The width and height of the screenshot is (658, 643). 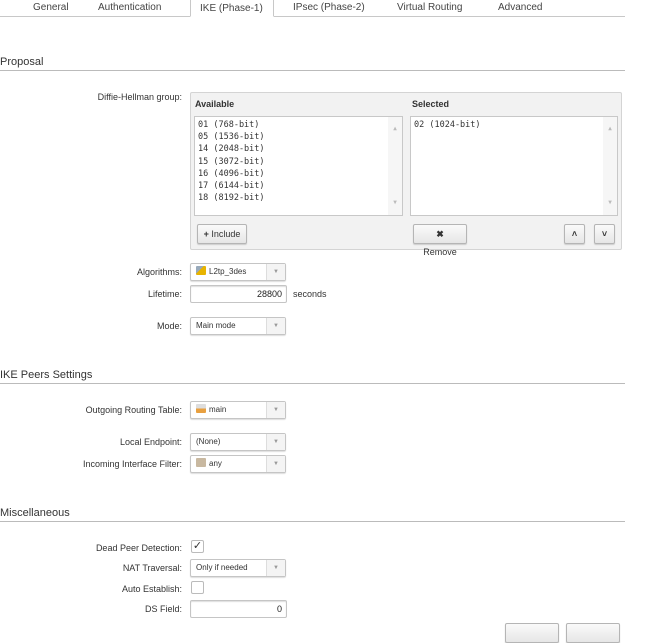 What do you see at coordinates (610, 166) in the screenshot?
I see `selected-scrollbar: ▲ ▼` at bounding box center [610, 166].